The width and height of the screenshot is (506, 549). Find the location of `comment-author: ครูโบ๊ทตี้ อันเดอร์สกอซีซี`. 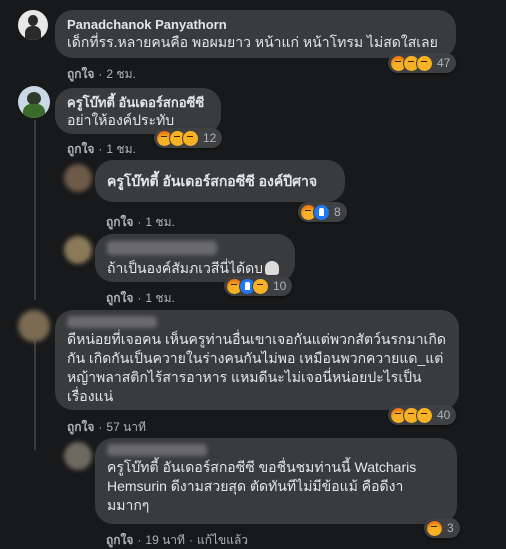

comment-author: ครูโบ๊ทตี้ อันเดอร์สกอซีซี is located at coordinates (138, 103).